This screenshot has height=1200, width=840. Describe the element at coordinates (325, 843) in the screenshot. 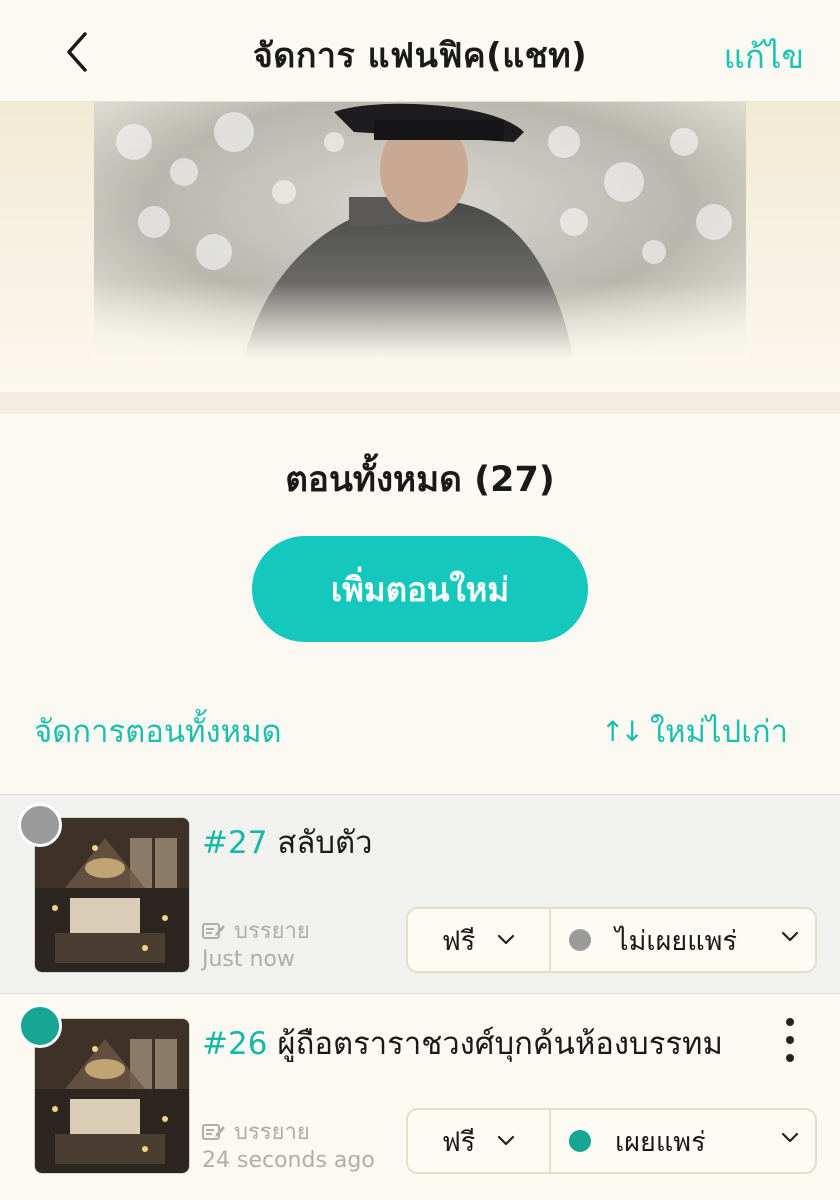

I see `episode-title-text: สลับตัว` at that location.